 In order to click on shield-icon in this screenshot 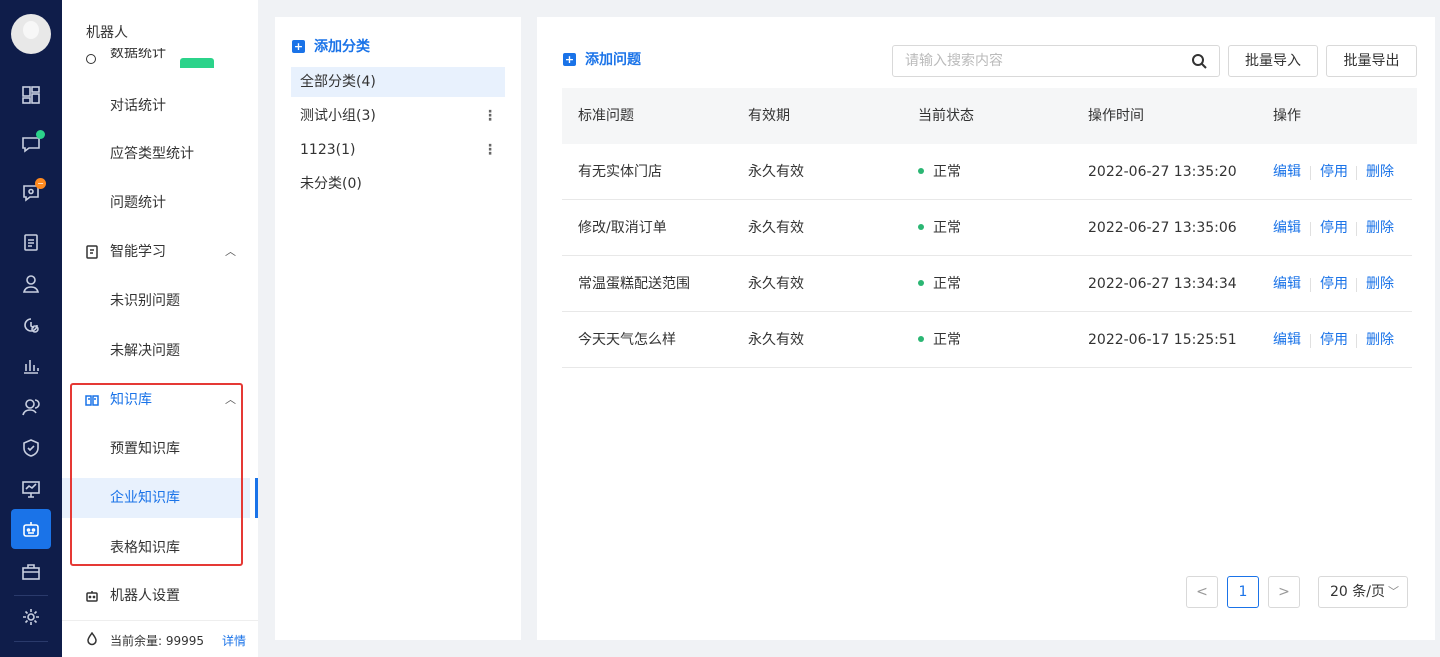, I will do `click(31, 448)`.